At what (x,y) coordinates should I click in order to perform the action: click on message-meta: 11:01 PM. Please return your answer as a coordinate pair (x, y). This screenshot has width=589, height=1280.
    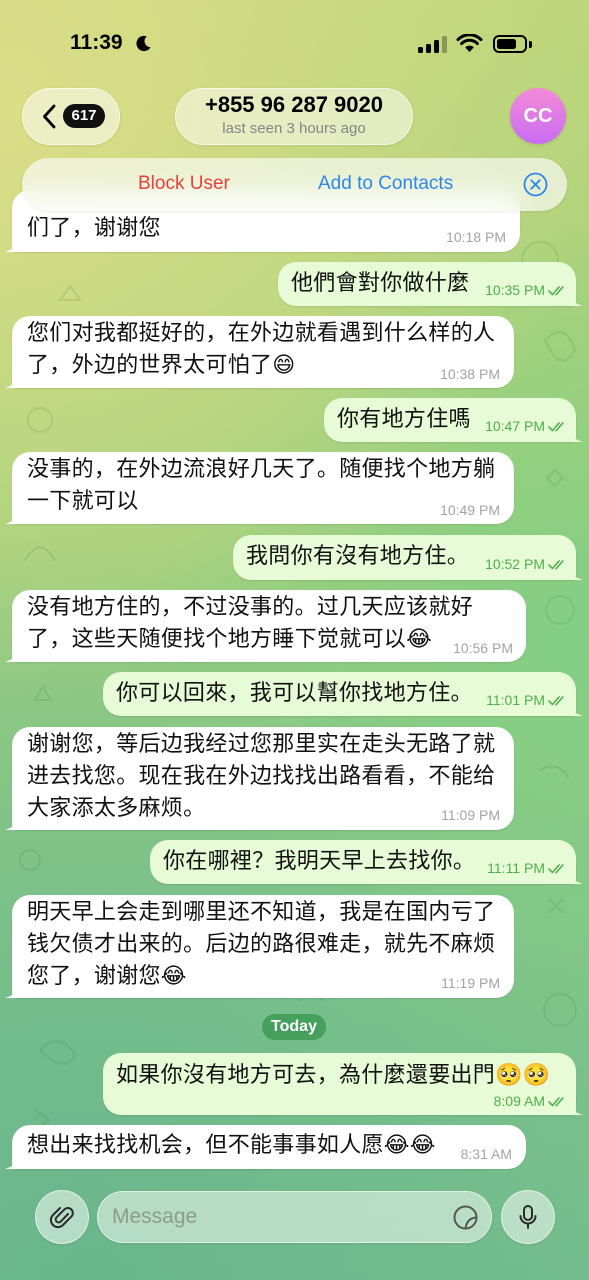
    Looking at the image, I should click on (526, 700).